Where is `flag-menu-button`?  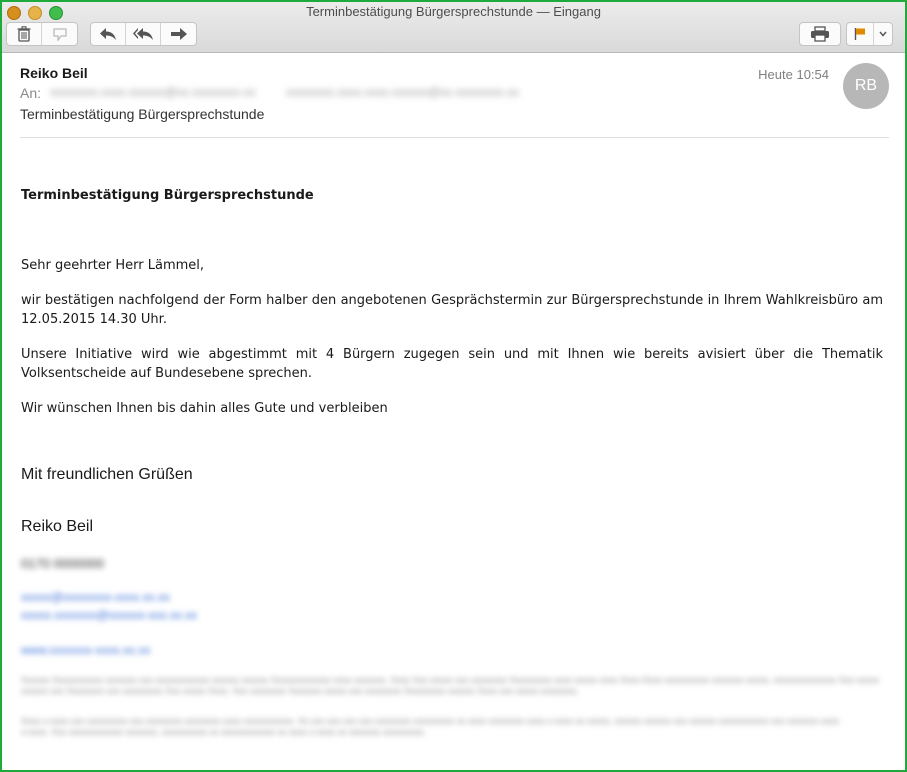 flag-menu-button is located at coordinates (883, 34).